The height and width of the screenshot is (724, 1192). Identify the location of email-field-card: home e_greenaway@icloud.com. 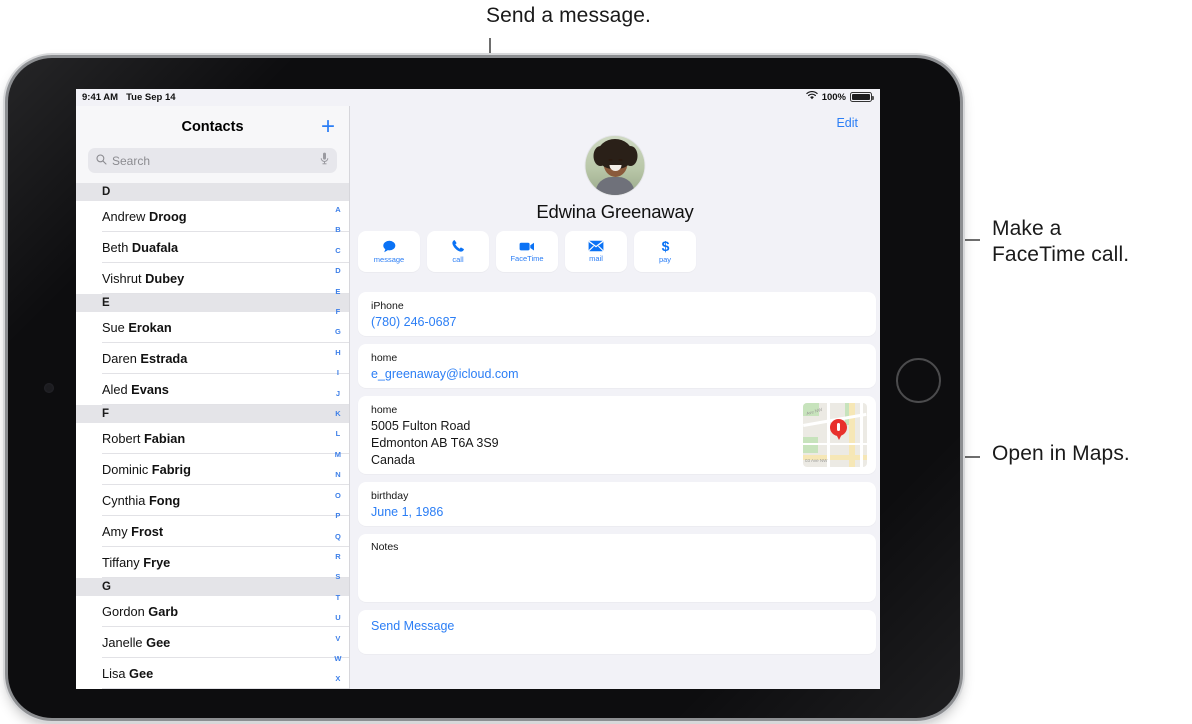
(617, 366).